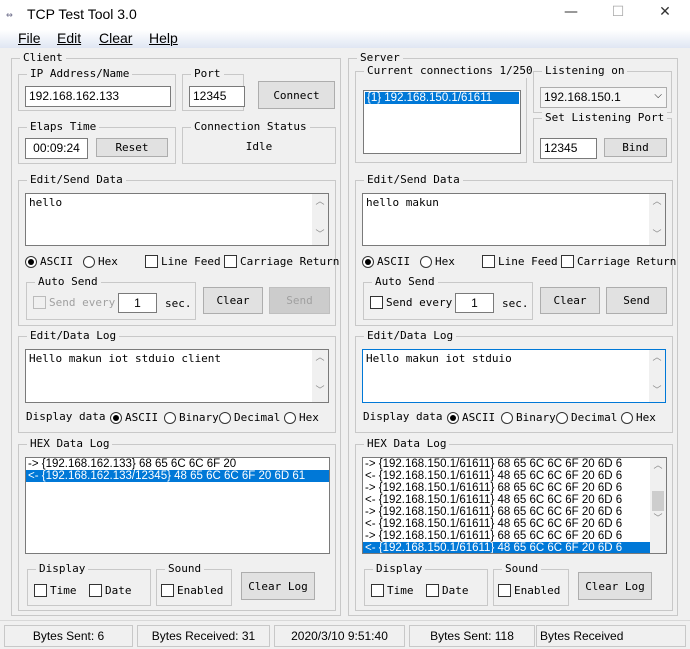 The image size is (690, 649). Describe the element at coordinates (217, 96) in the screenshot. I see `port-input: 12345` at that location.